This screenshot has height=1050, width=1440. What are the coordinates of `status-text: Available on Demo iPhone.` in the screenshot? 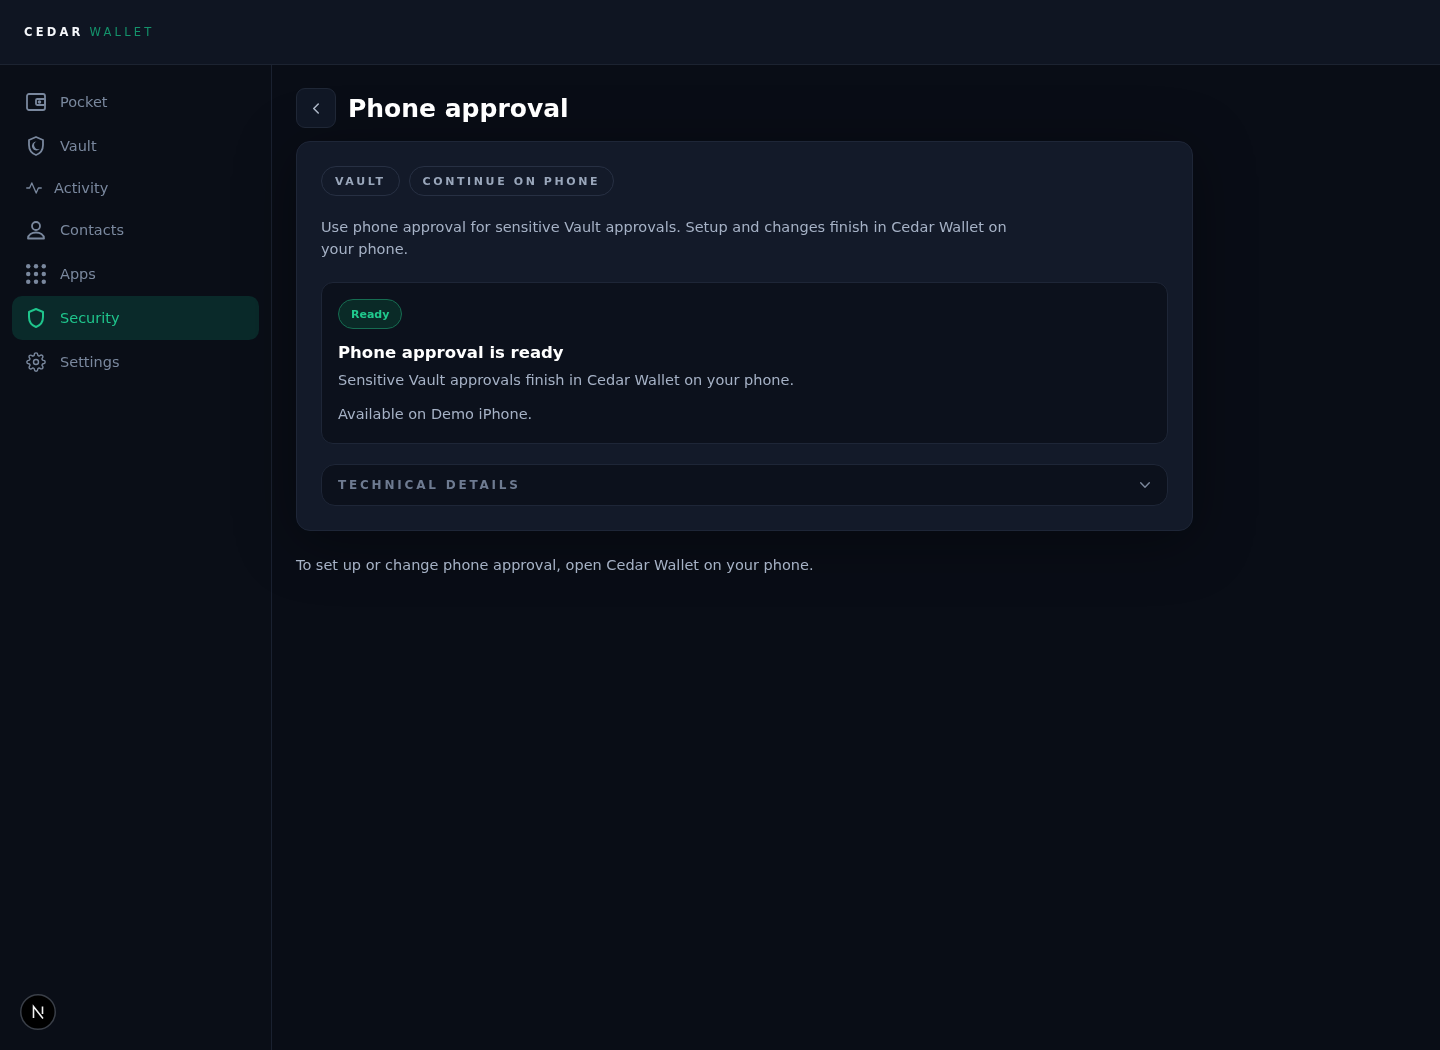 It's located at (436, 414).